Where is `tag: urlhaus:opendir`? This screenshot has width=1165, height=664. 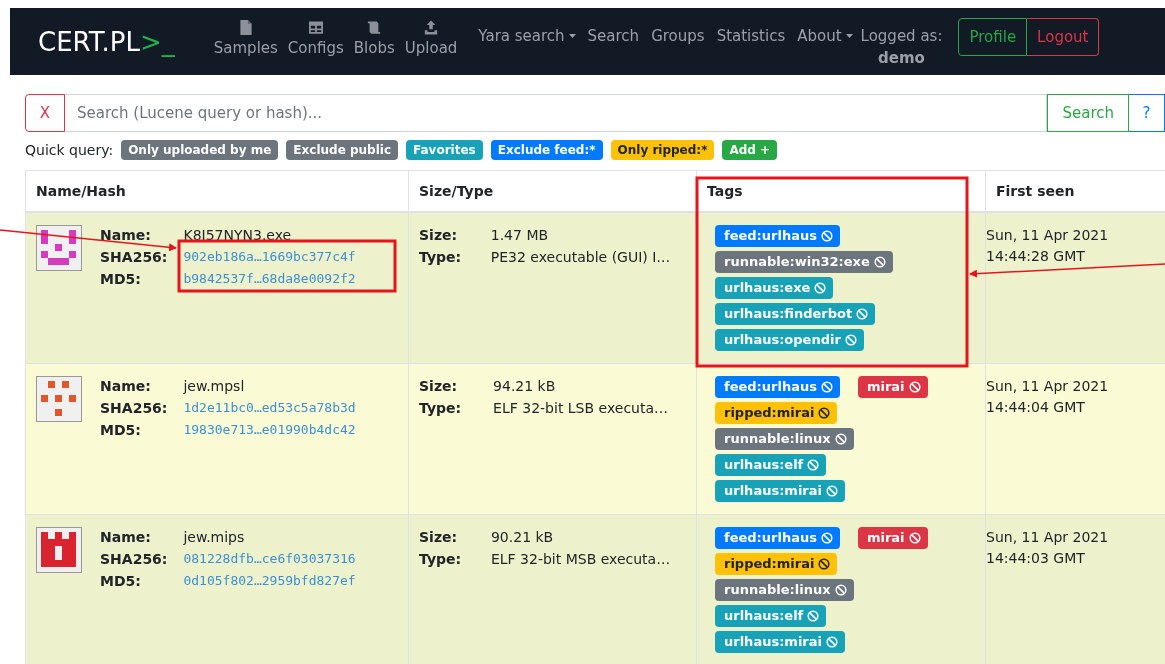
tag: urlhaus:opendir is located at coordinates (789, 340).